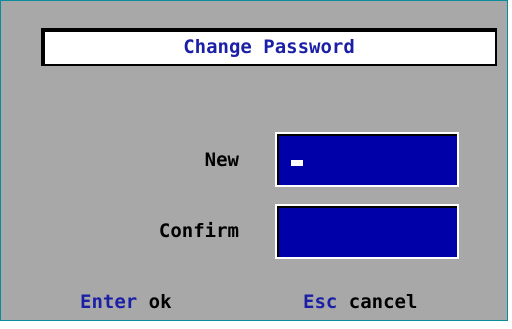 This screenshot has height=329, width=512. I want to click on dialog-title: Change Password, so click(269, 47).